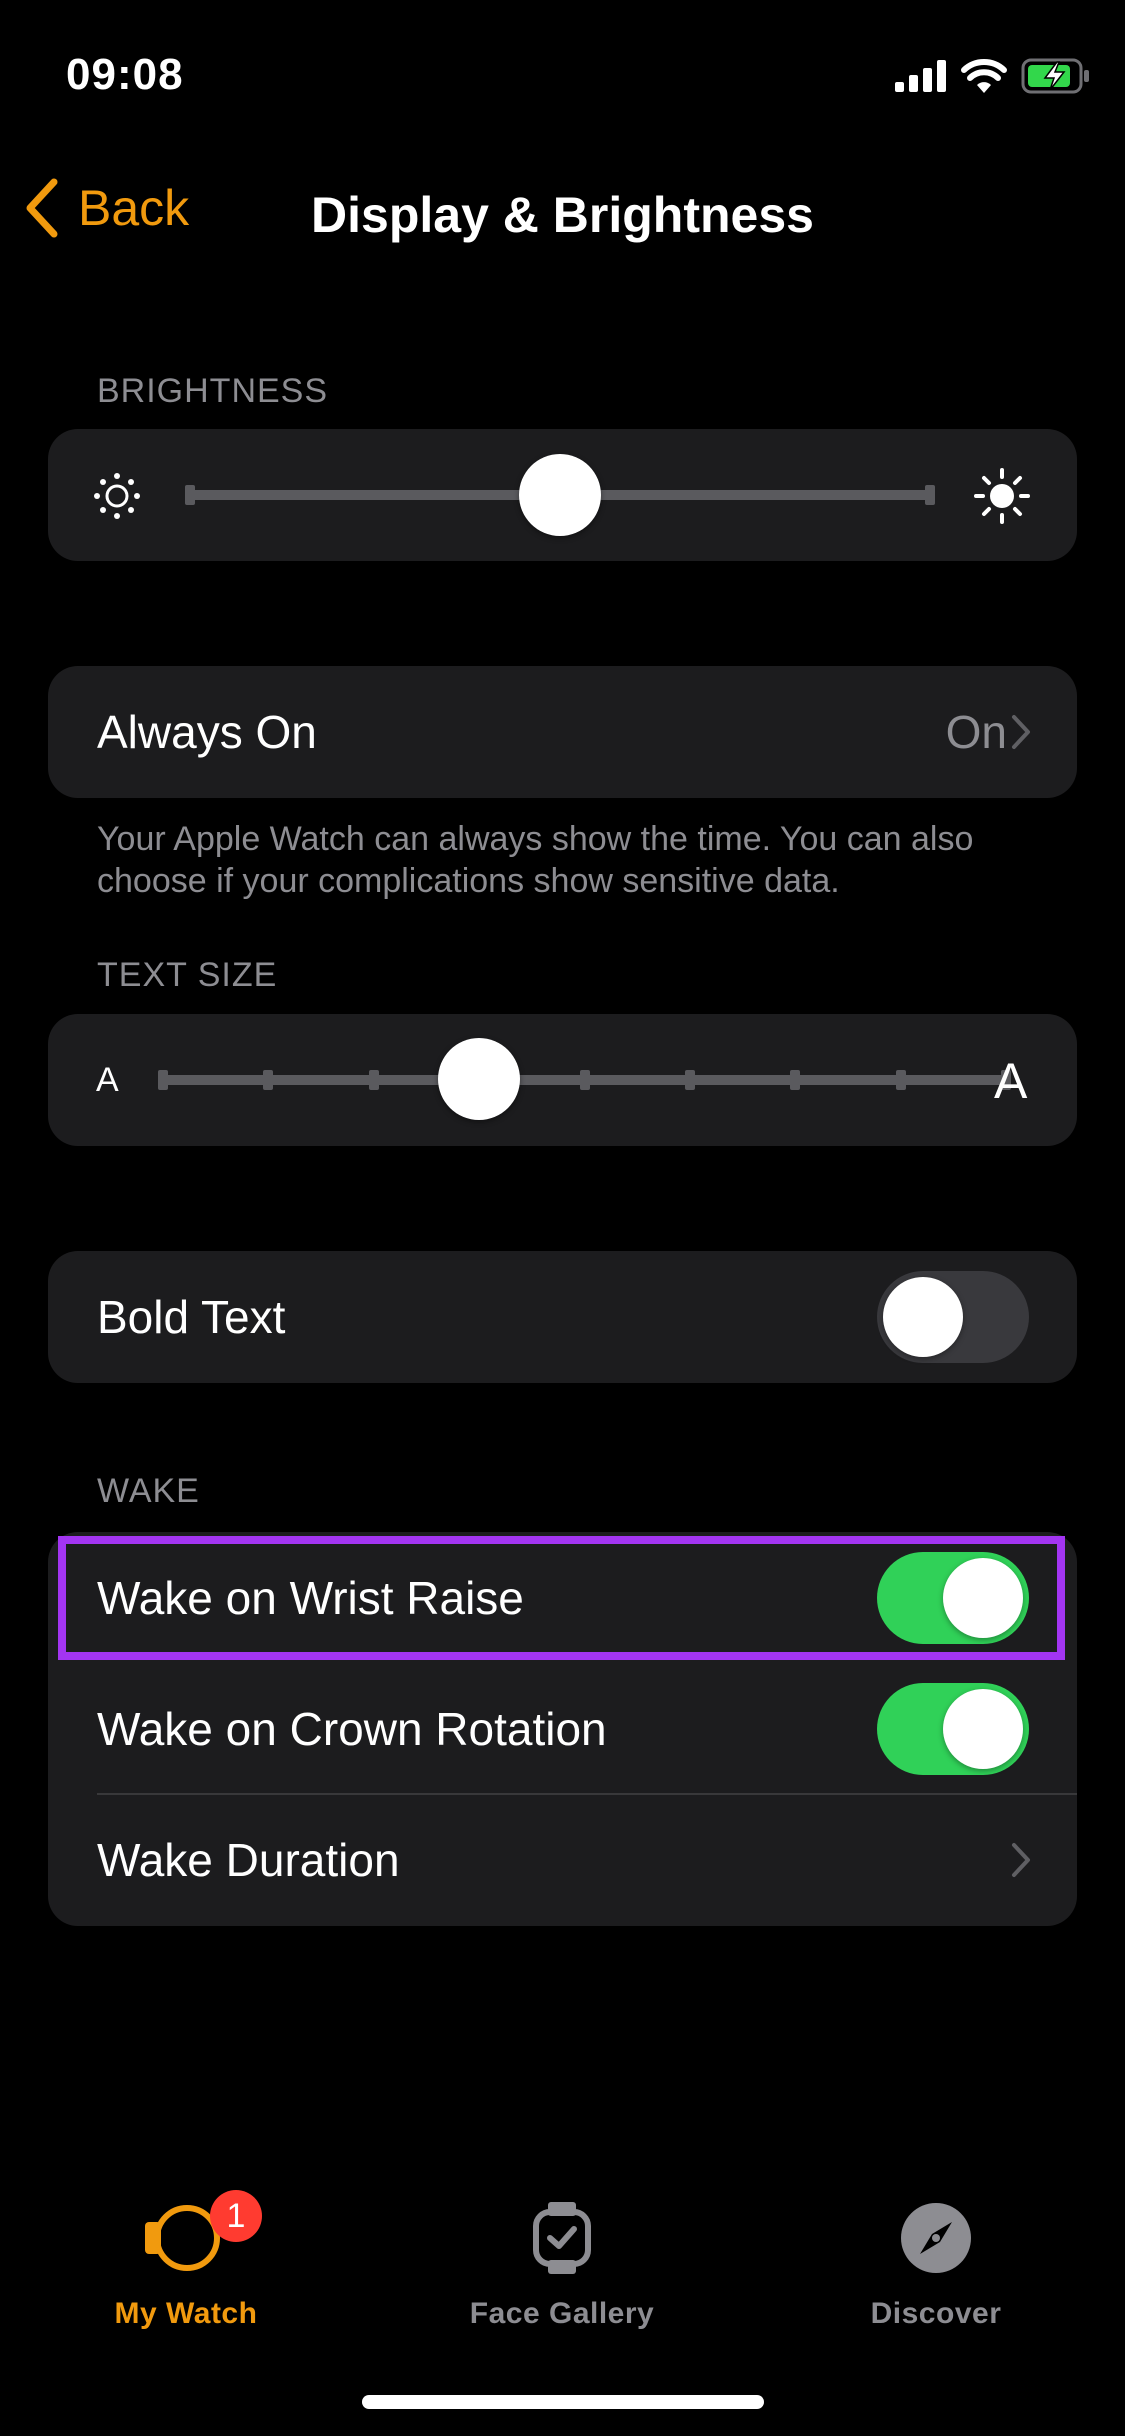 Image resolution: width=1125 pixels, height=2436 pixels. I want to click on wake-duration-label: Wake Duration, so click(248, 1860).